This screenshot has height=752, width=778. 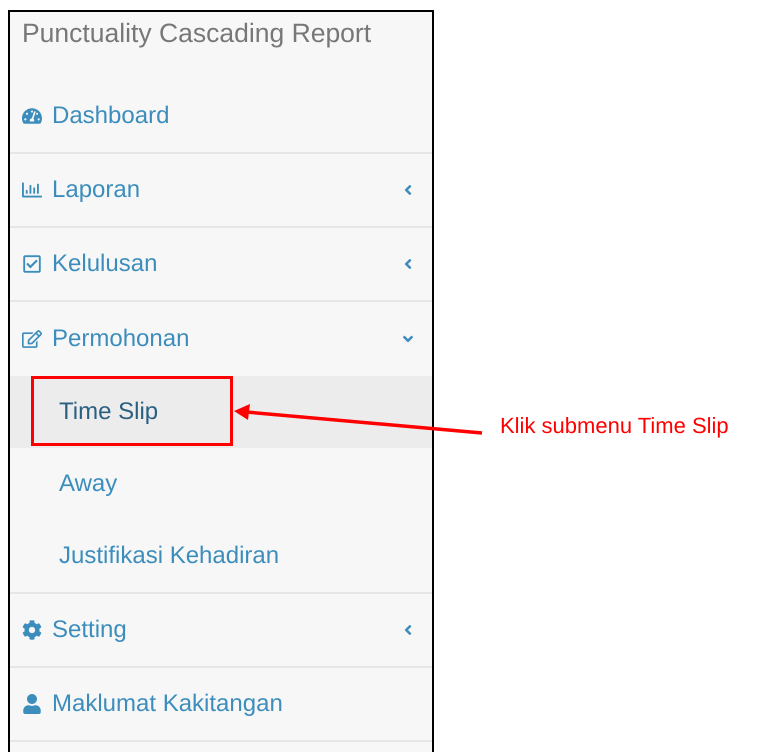 I want to click on menu-item: Dashboard, so click(x=96, y=116).